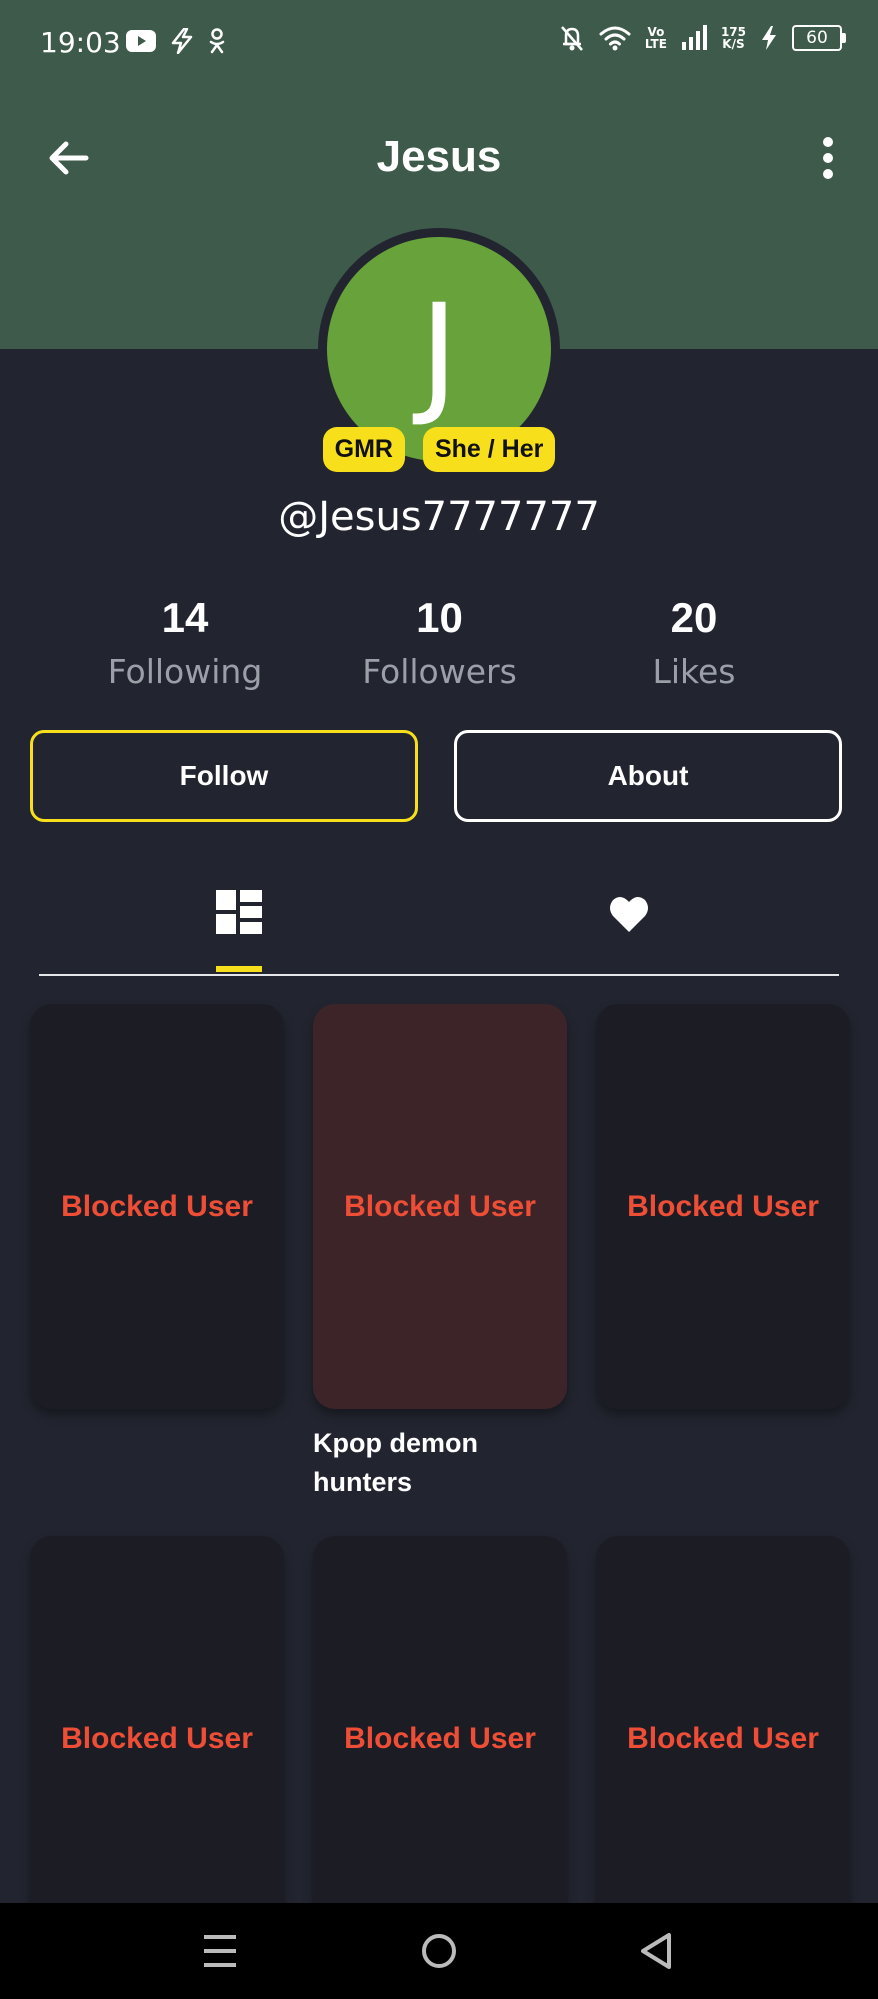 The height and width of the screenshot is (1999, 878). Describe the element at coordinates (220, 1951) in the screenshot. I see `menu-icon` at that location.